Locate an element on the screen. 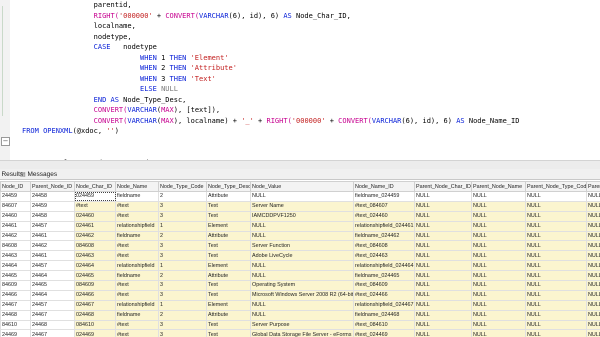 This screenshot has height=337, width=600. code-line: WHEN 3 THEN 'Text' is located at coordinates (270, 79).